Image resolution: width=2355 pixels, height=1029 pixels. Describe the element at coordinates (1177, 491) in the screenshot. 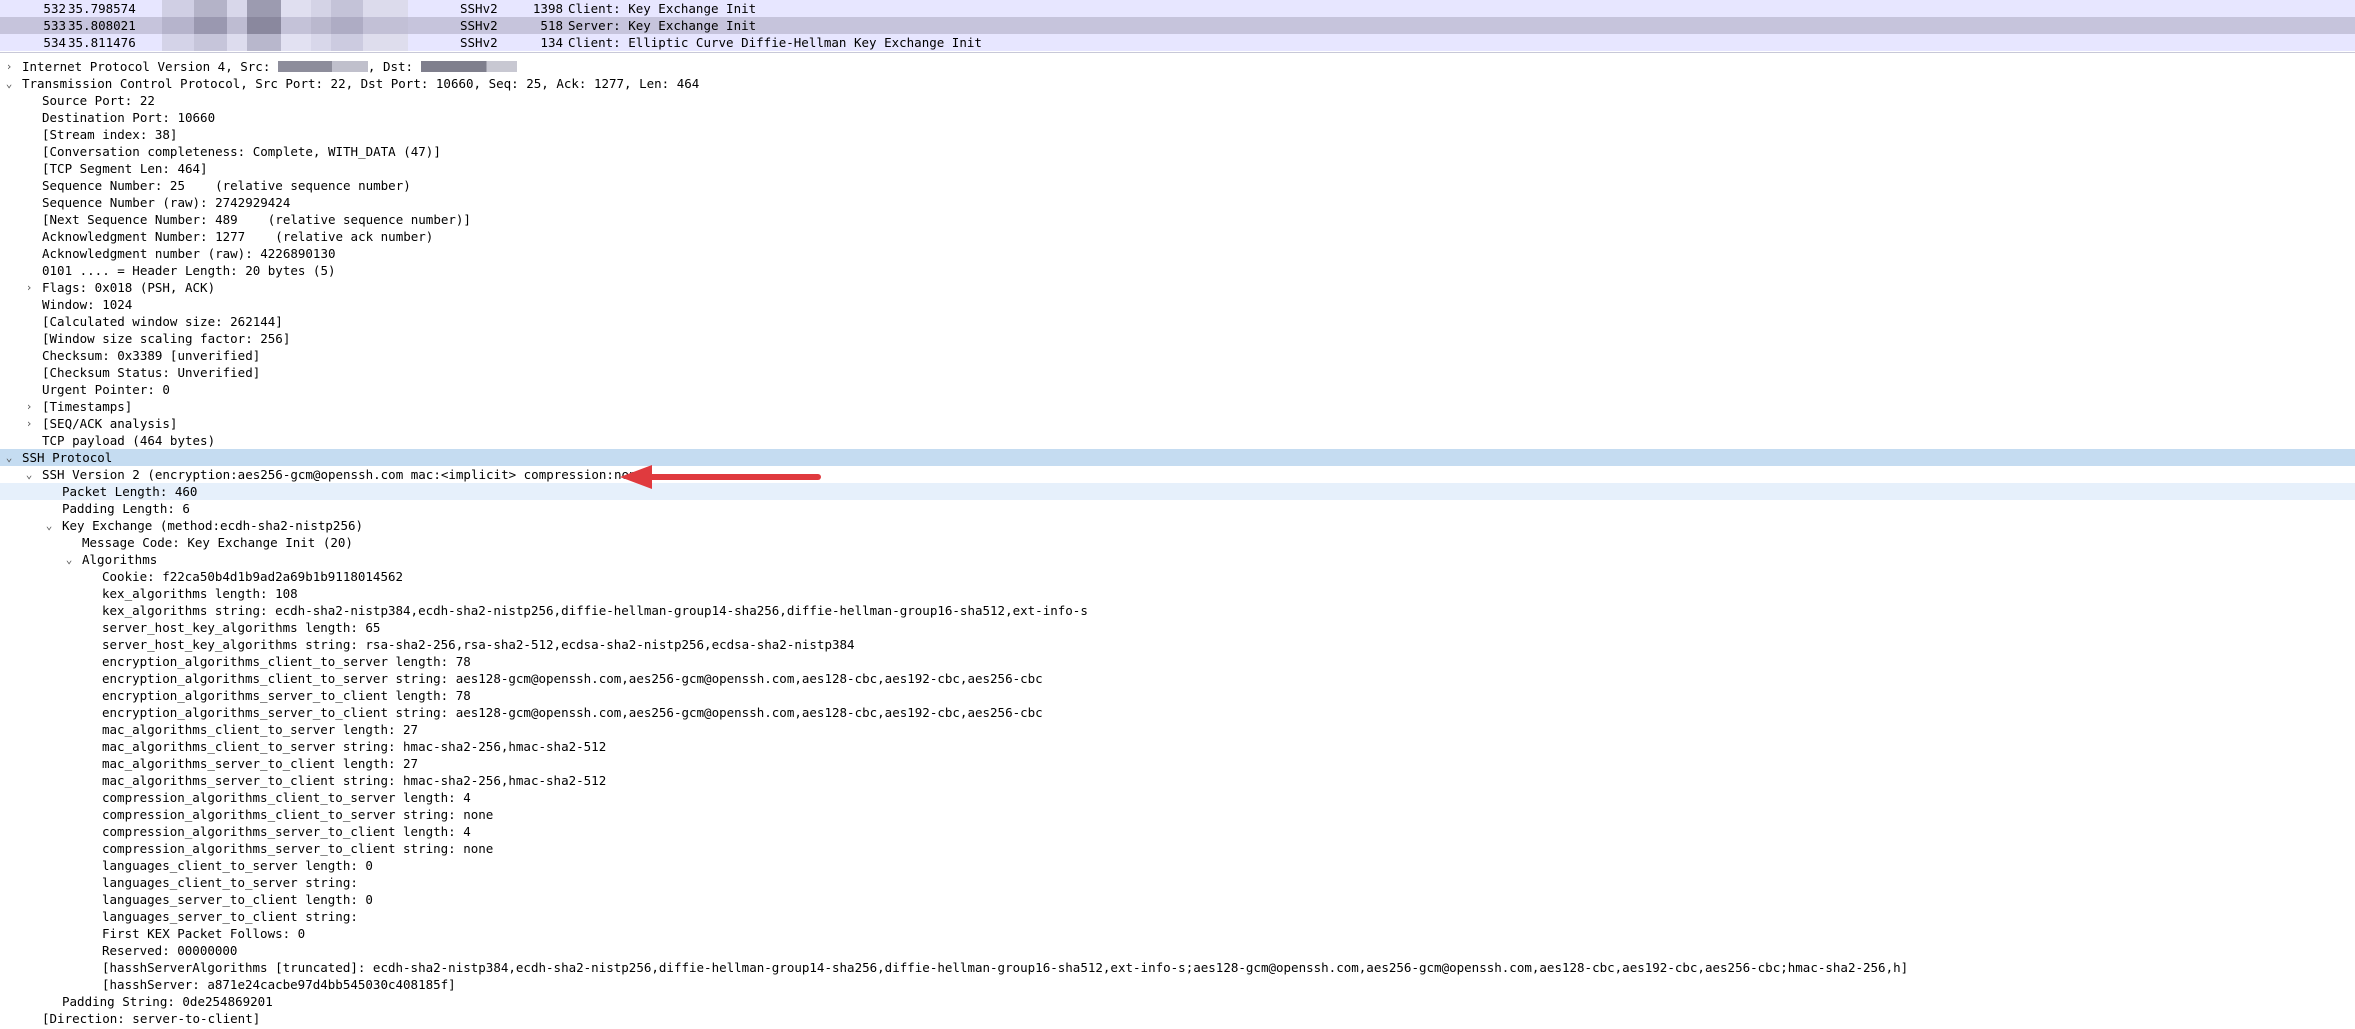

I see `tree-row: Packet Length: 460` at that location.